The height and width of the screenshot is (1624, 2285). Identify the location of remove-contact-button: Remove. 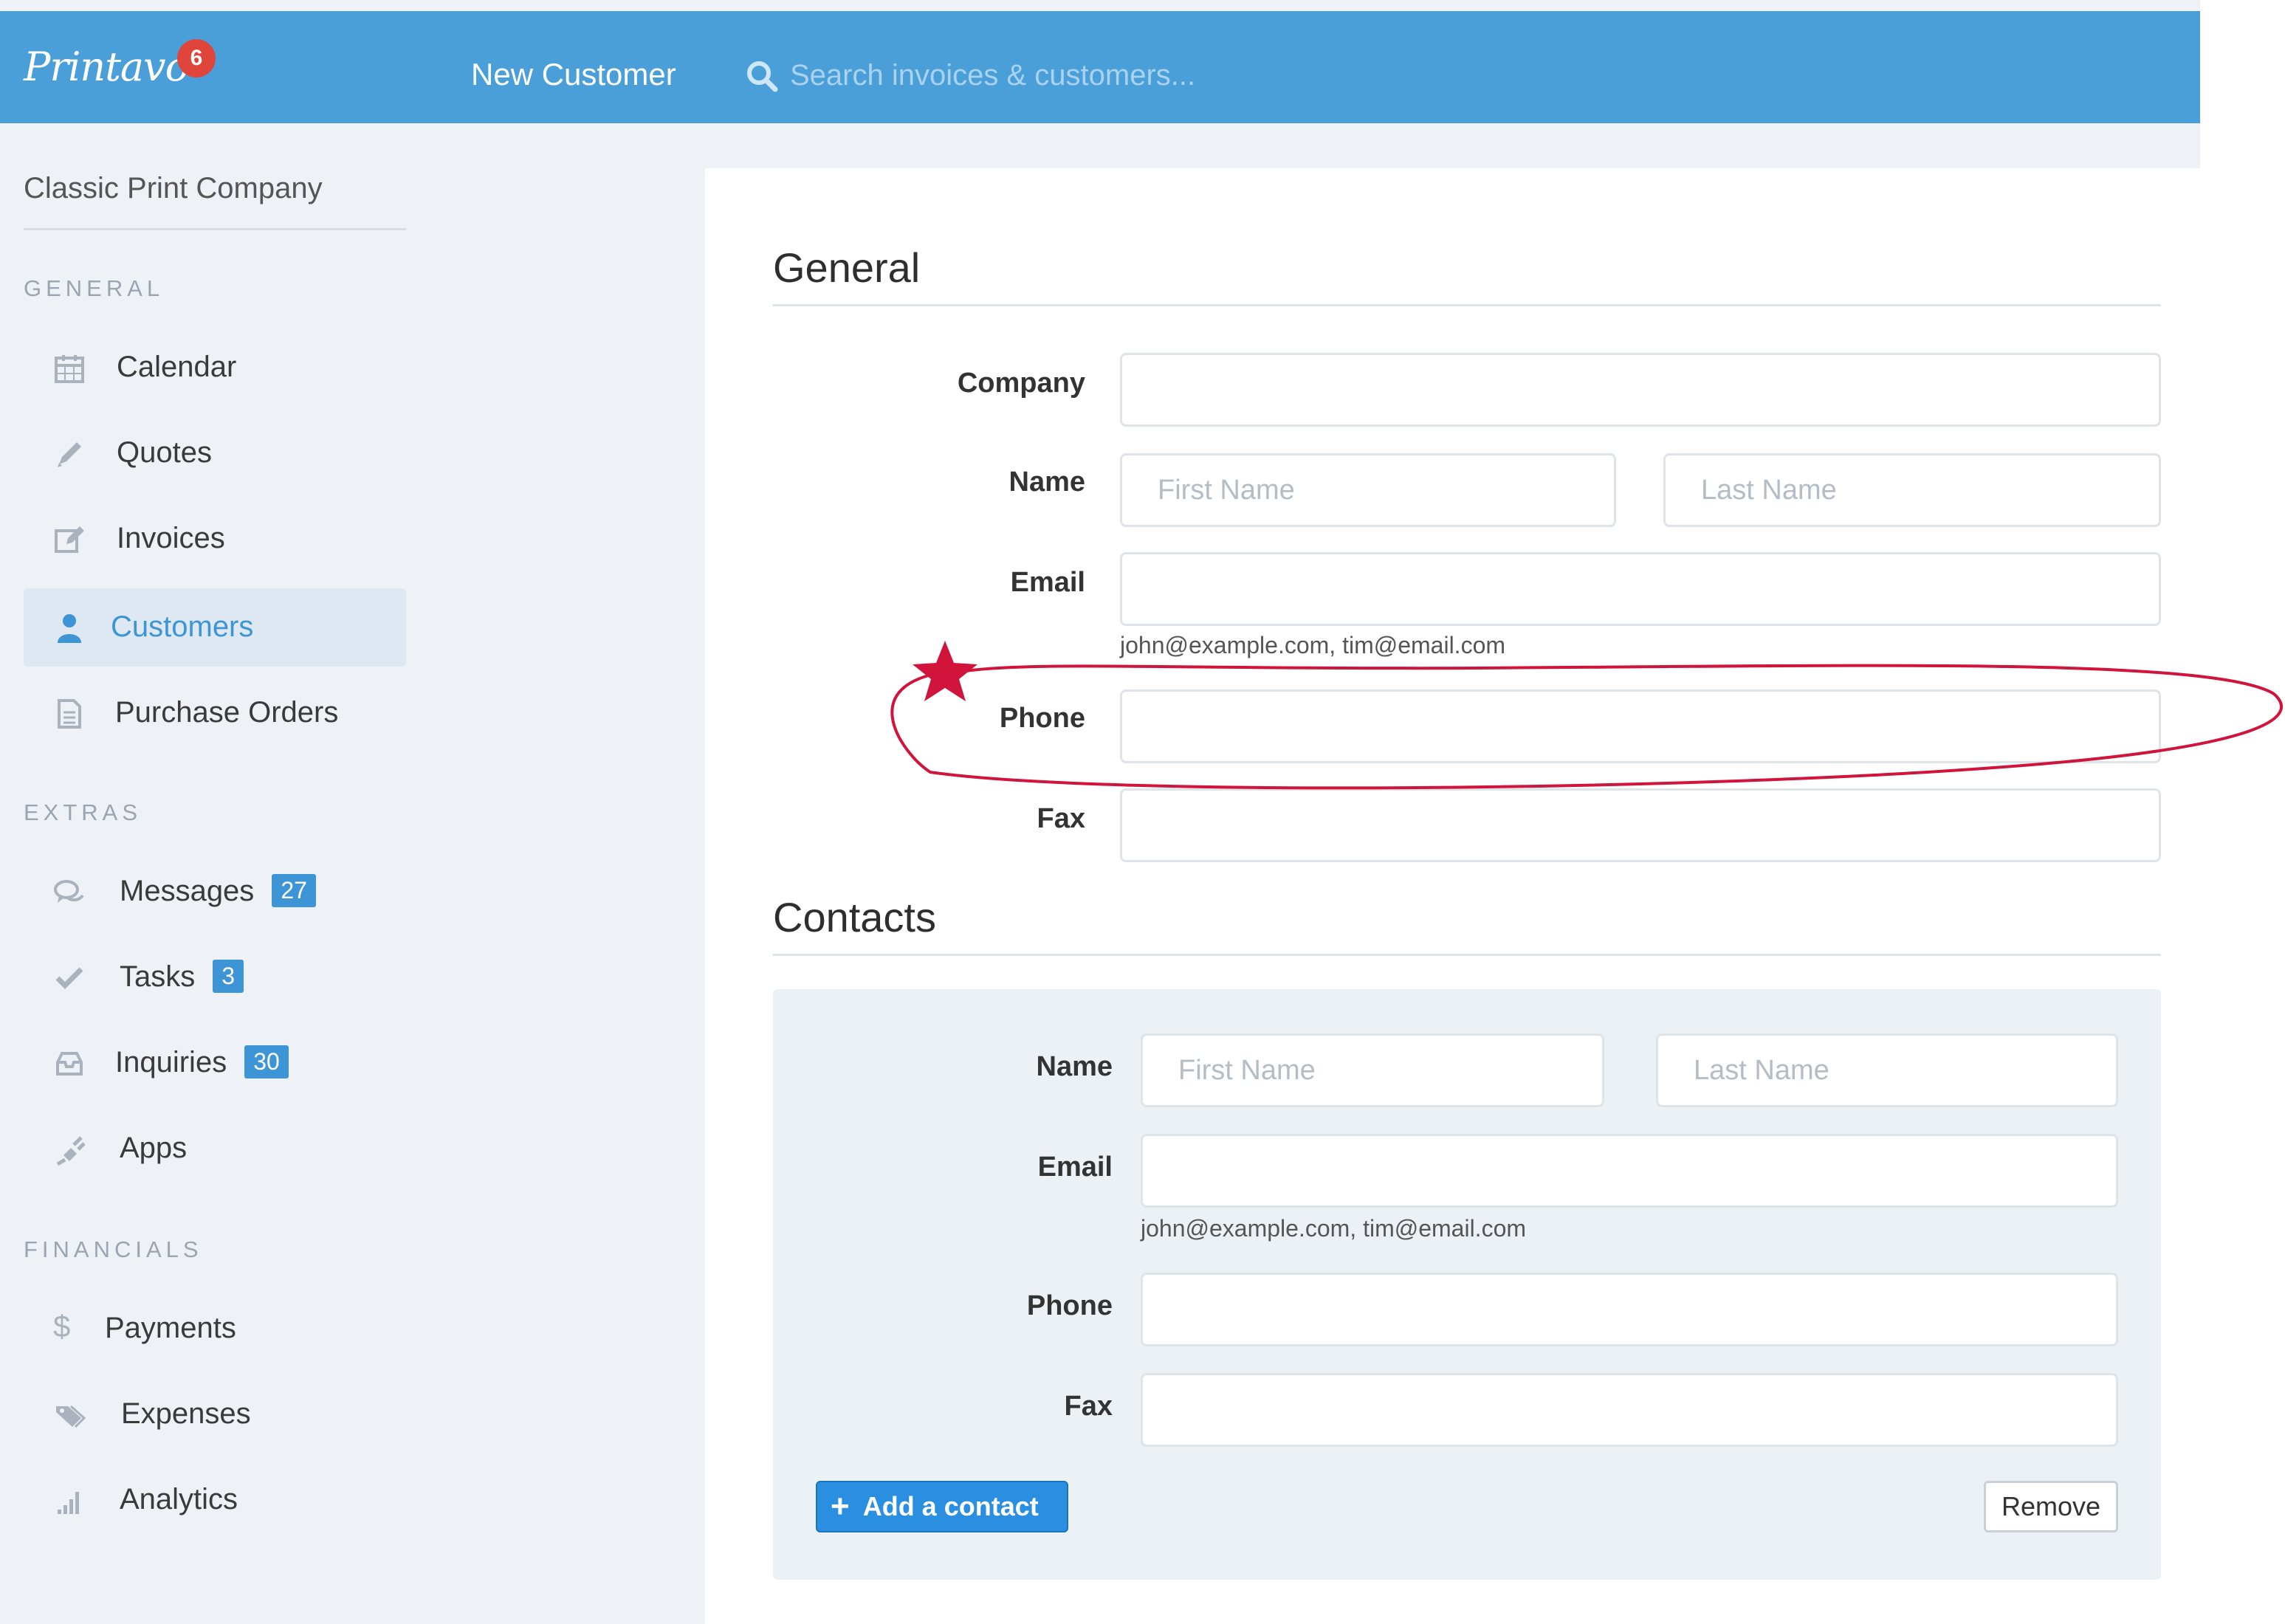
(2051, 1506).